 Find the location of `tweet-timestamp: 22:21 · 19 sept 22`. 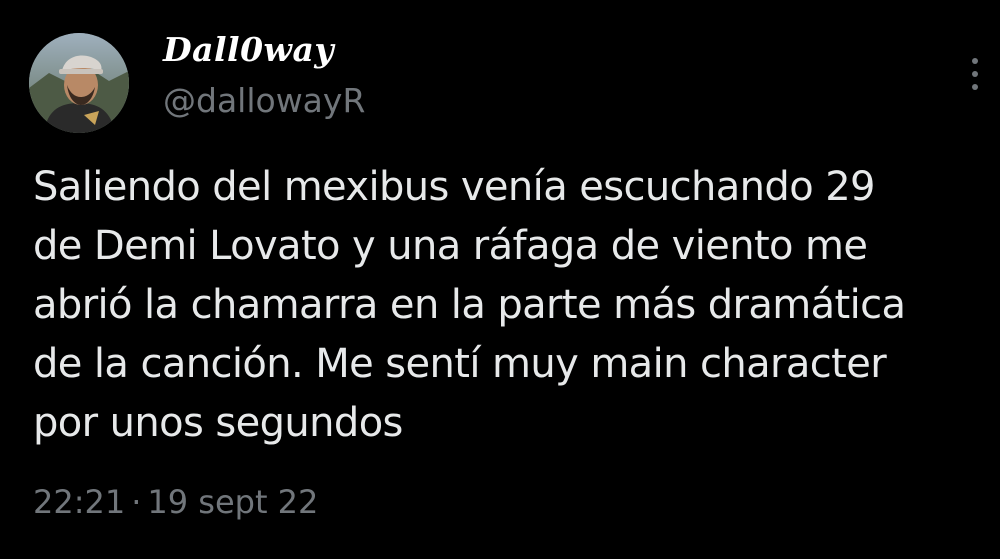

tweet-timestamp: 22:21 · 19 sept 22 is located at coordinates (175, 502).